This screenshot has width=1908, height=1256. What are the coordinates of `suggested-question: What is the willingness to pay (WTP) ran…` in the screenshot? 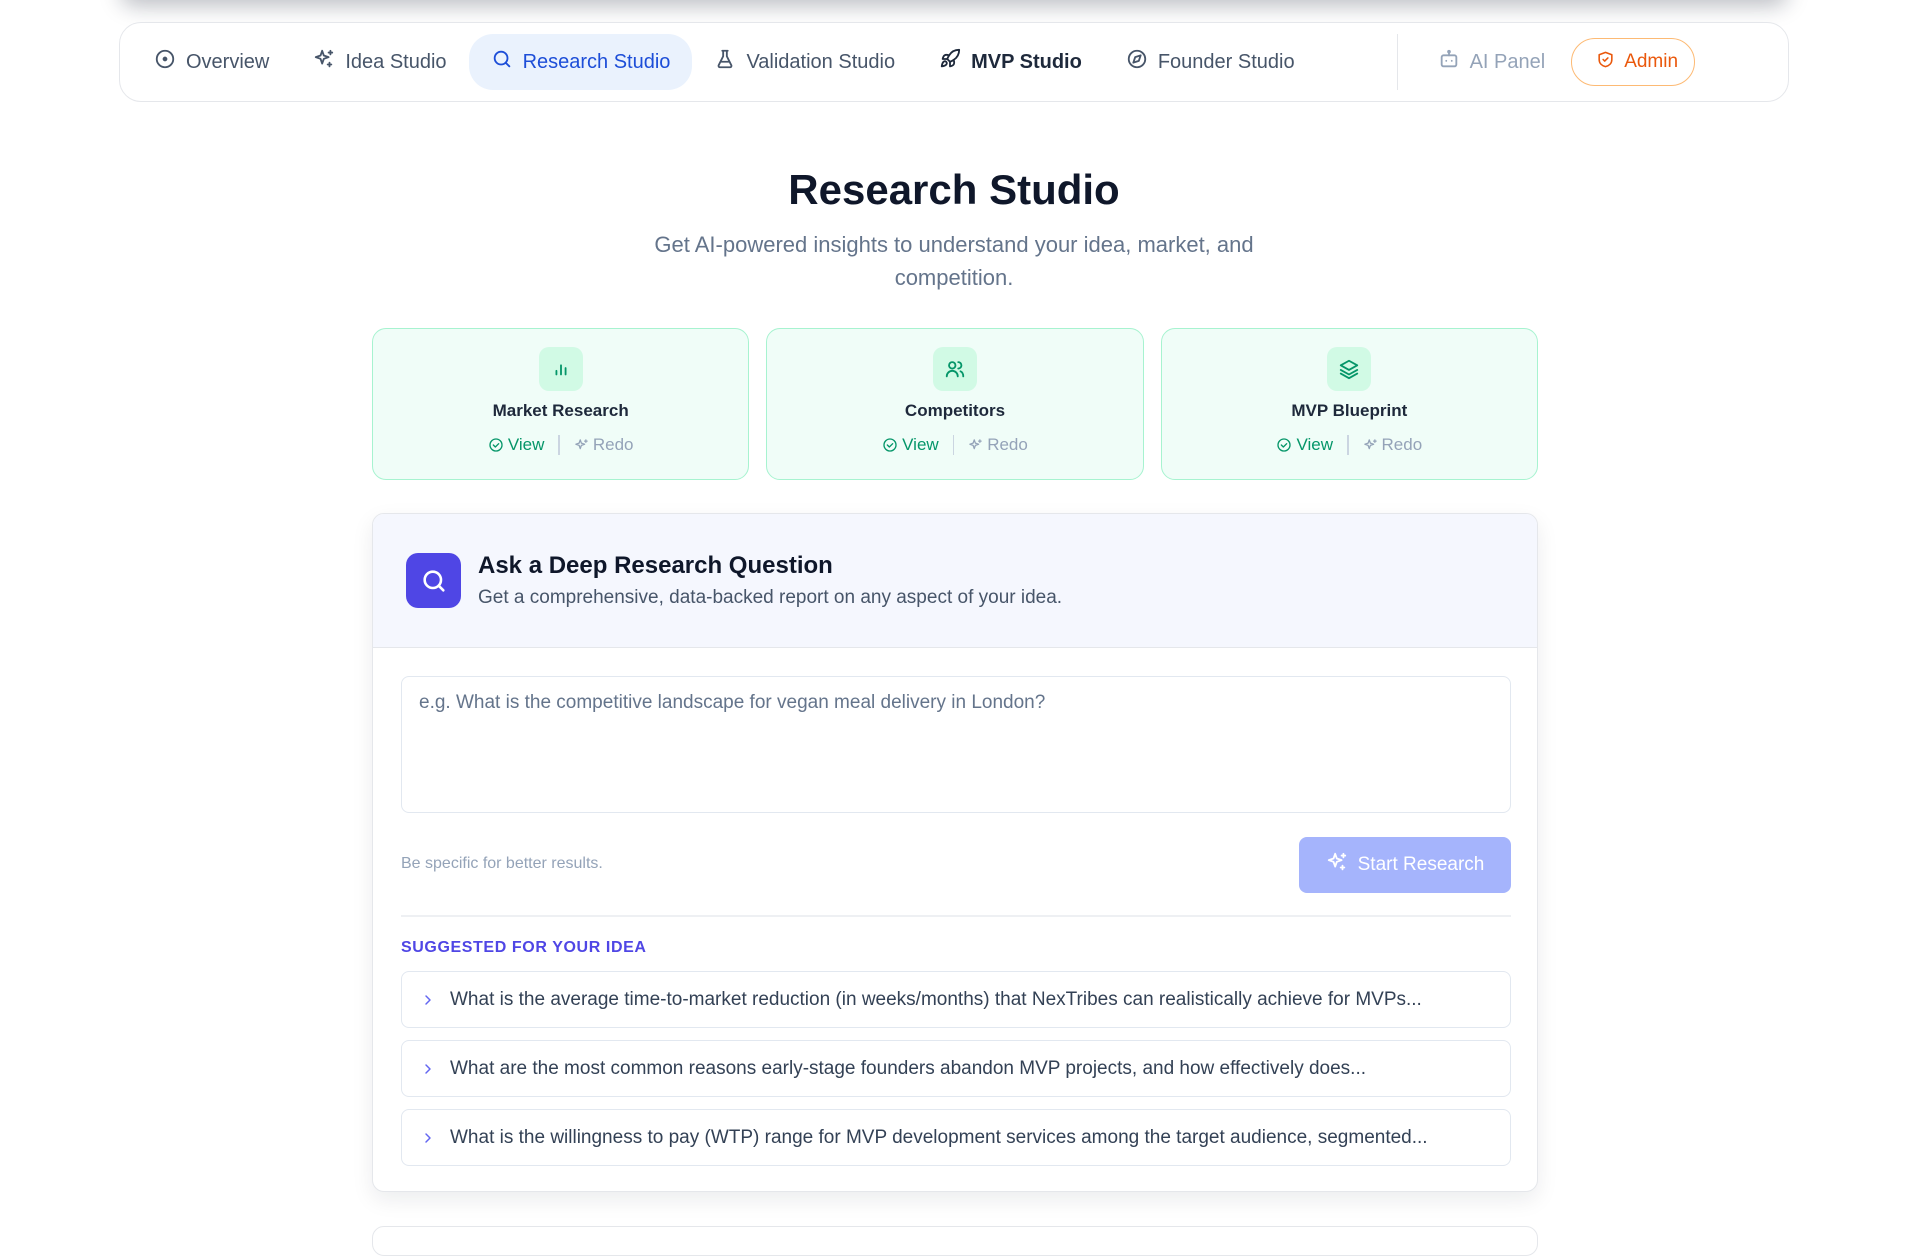 It's located at (956, 1137).